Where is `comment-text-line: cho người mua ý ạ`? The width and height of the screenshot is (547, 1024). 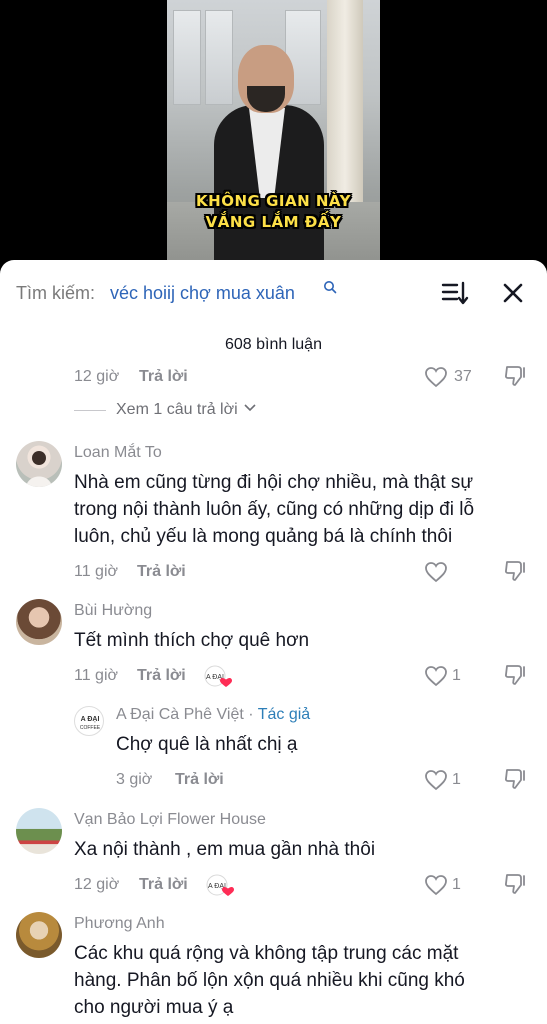 comment-text-line: cho người mua ý ạ is located at coordinates (154, 1007).